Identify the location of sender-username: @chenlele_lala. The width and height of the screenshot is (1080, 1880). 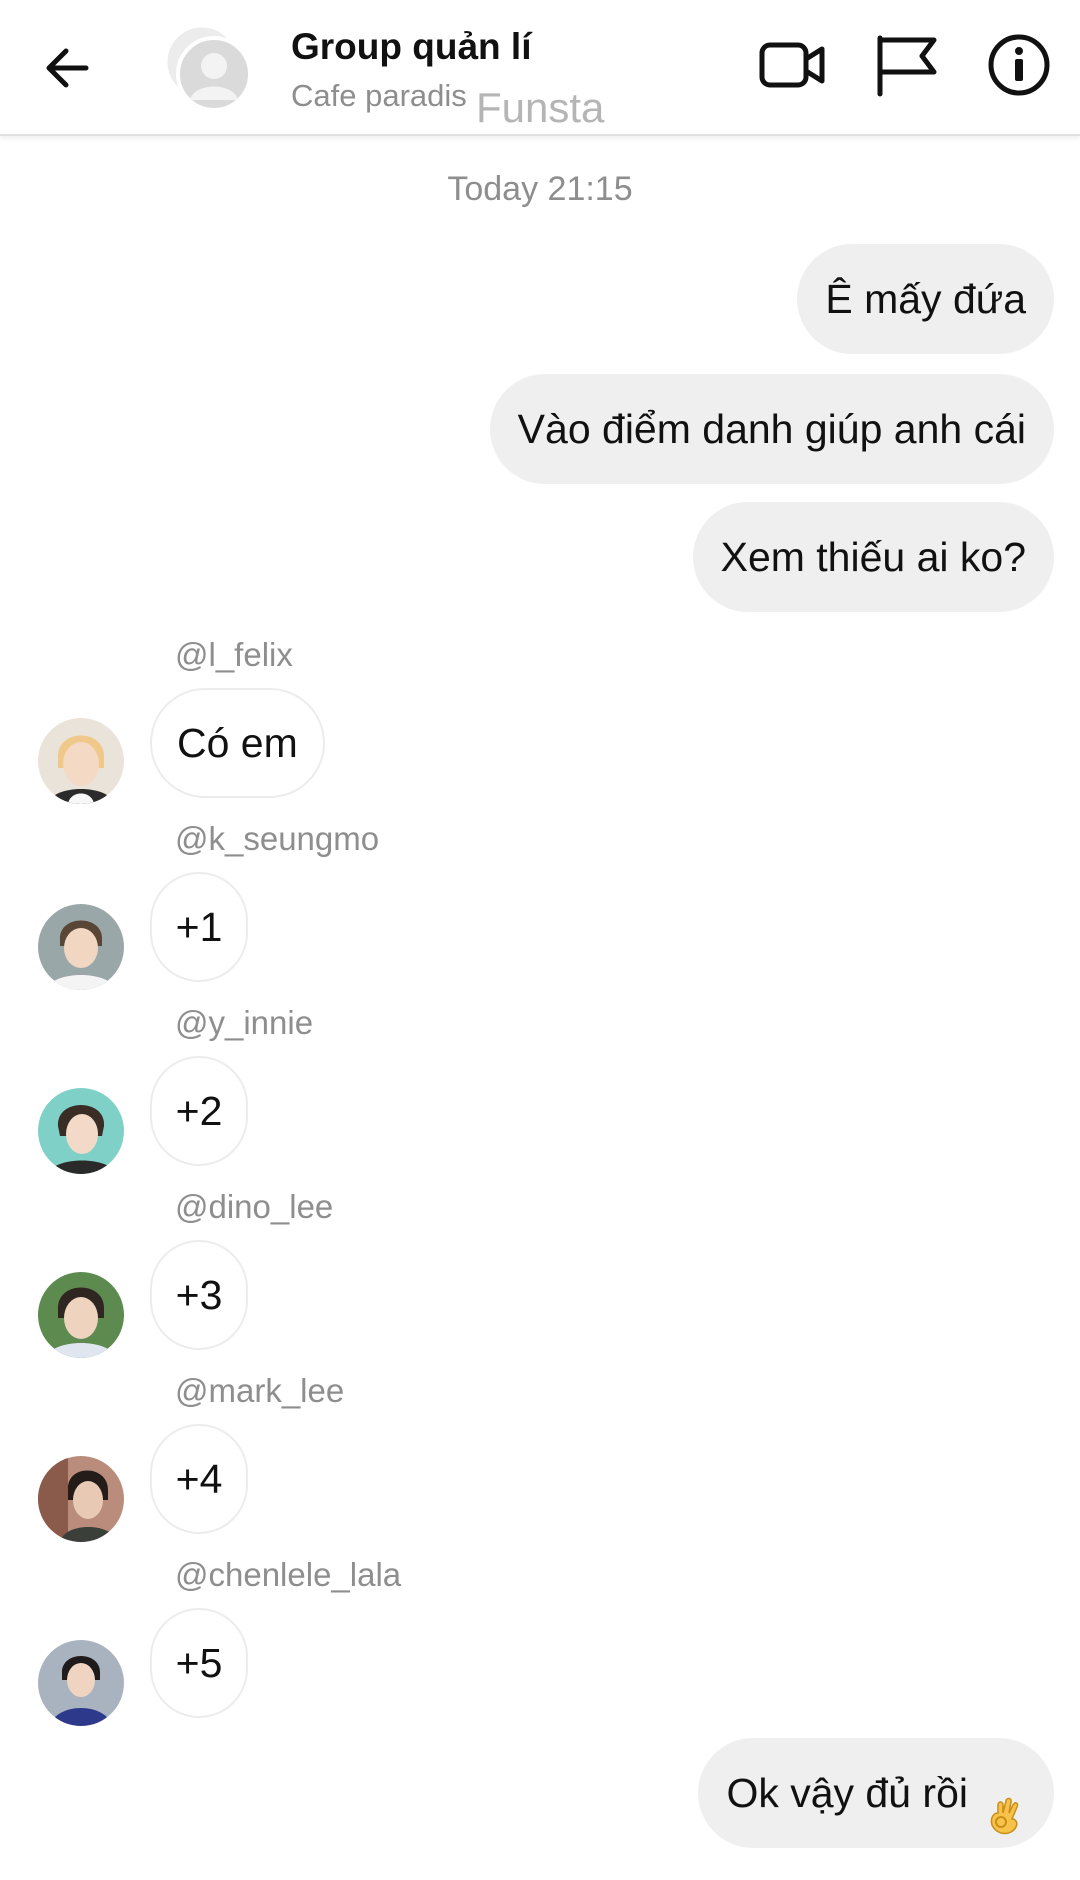
(288, 1575).